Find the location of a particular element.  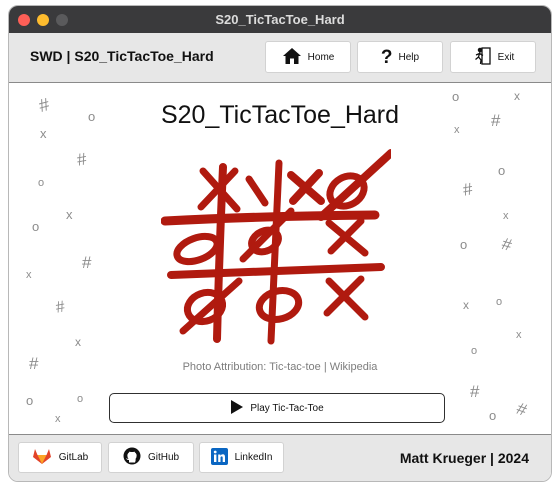

exit-icon is located at coordinates (482, 57).